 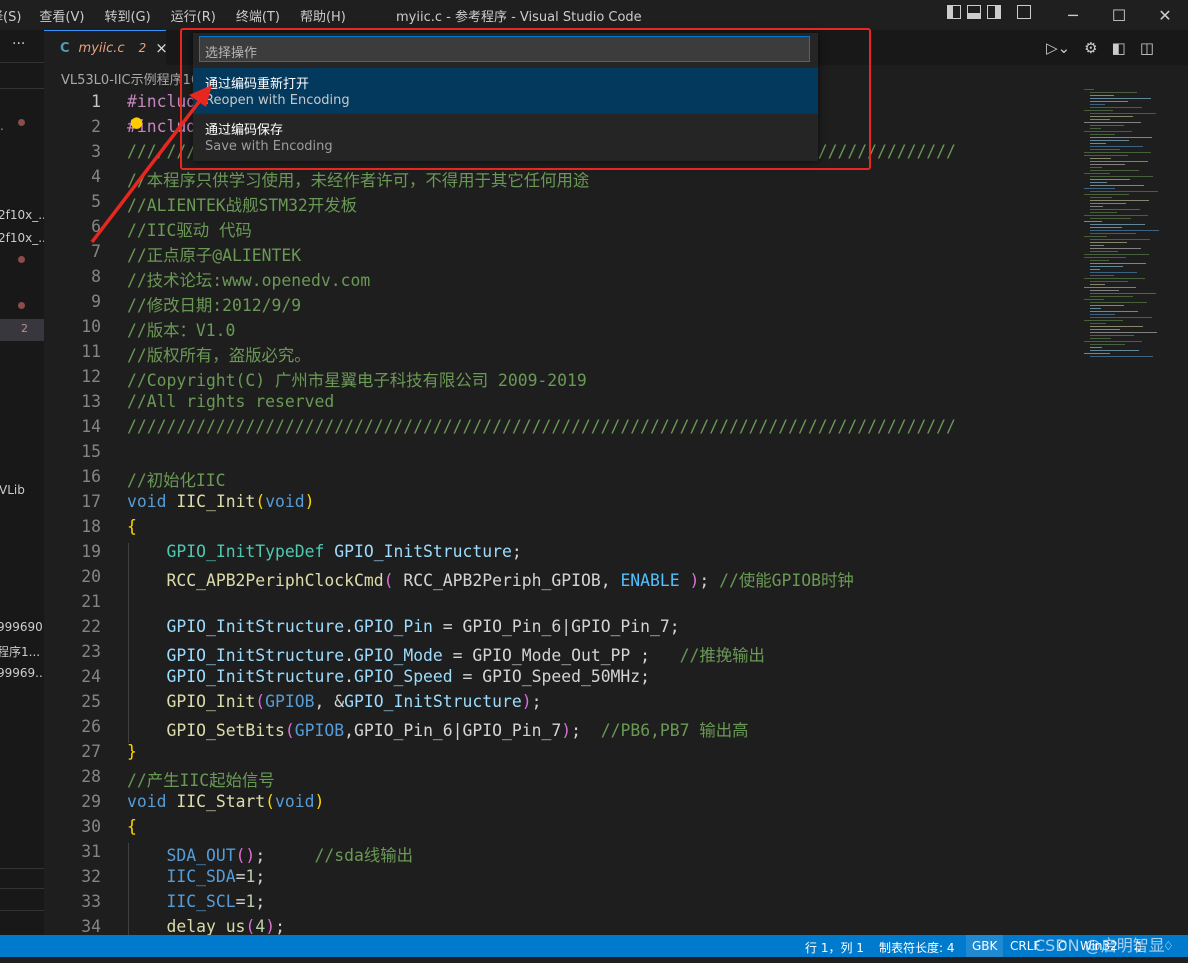 I want to click on open-preview-icon: ◧, so click(x=1119, y=48).